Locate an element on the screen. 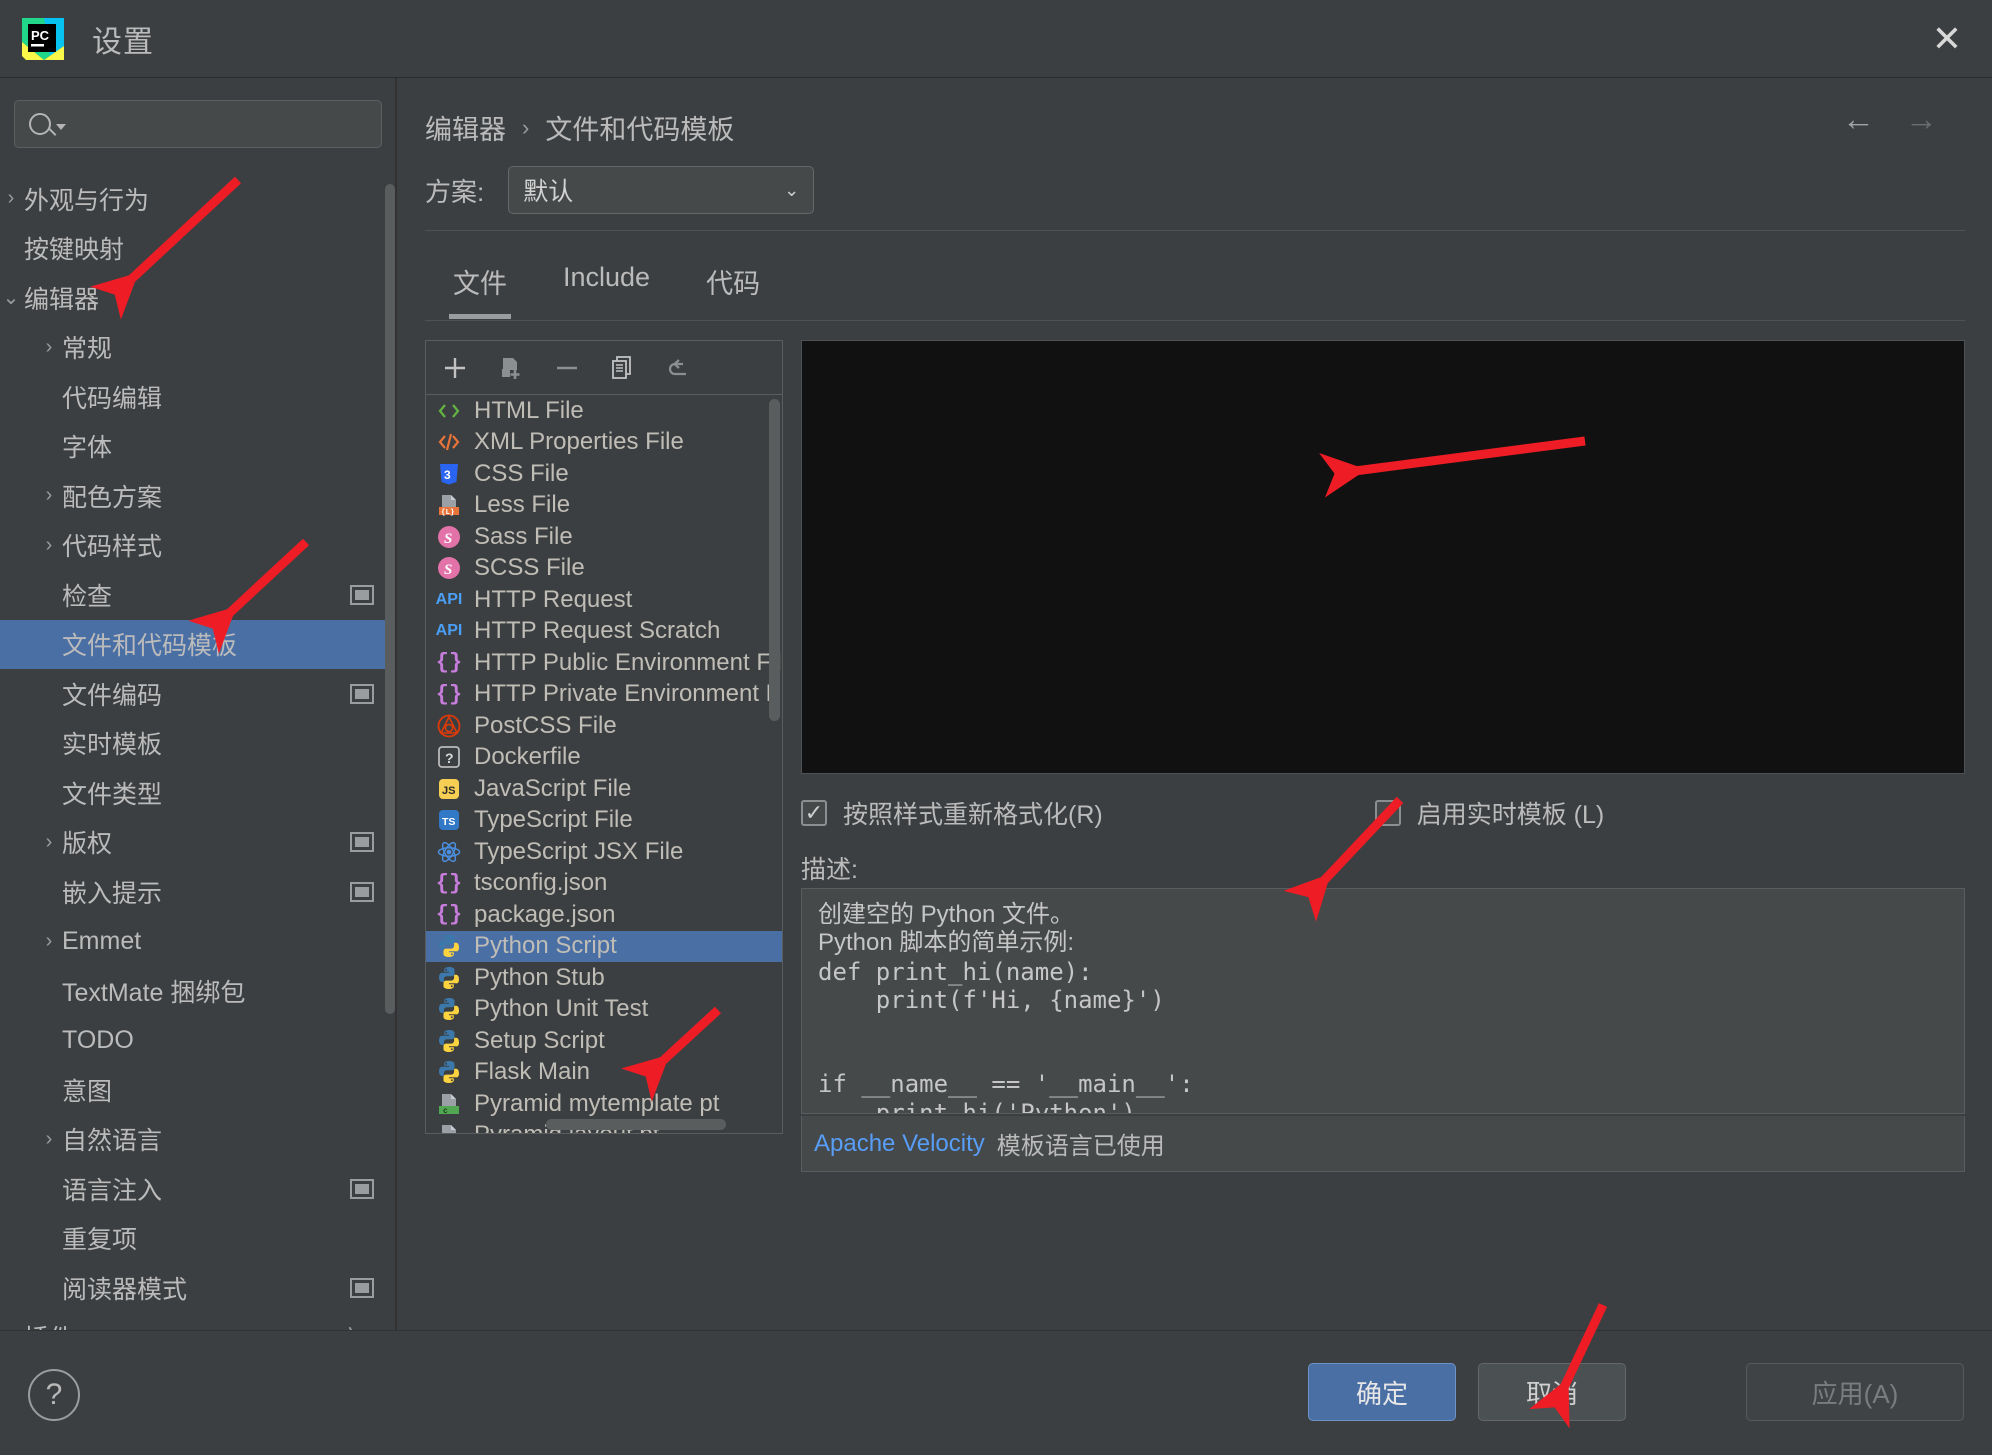 Image resolution: width=1992 pixels, height=1455 pixels. template-list-item: PostCSS File is located at coordinates (604, 726).